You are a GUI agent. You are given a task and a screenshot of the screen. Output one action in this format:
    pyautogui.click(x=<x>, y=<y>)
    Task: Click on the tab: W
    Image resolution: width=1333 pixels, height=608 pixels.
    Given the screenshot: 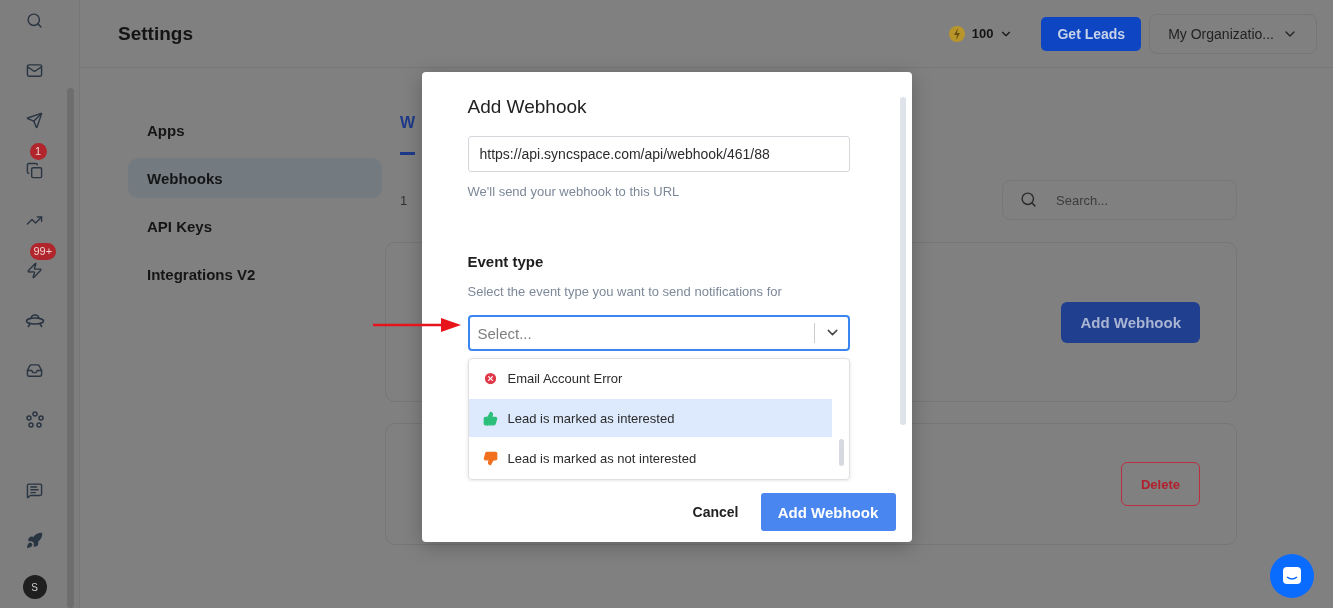 What is the action you would take?
    pyautogui.click(x=408, y=132)
    